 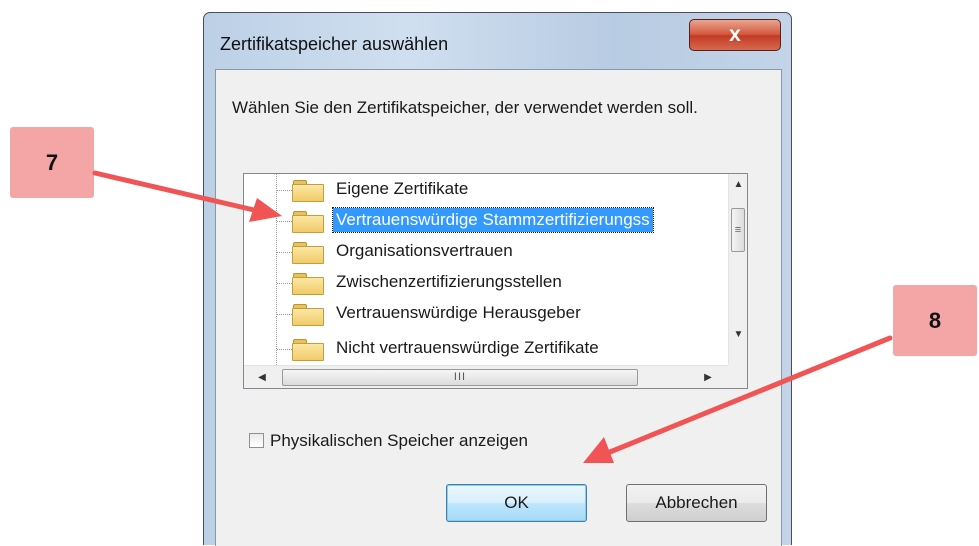 I want to click on arrow-head-icon, so click(x=265, y=210).